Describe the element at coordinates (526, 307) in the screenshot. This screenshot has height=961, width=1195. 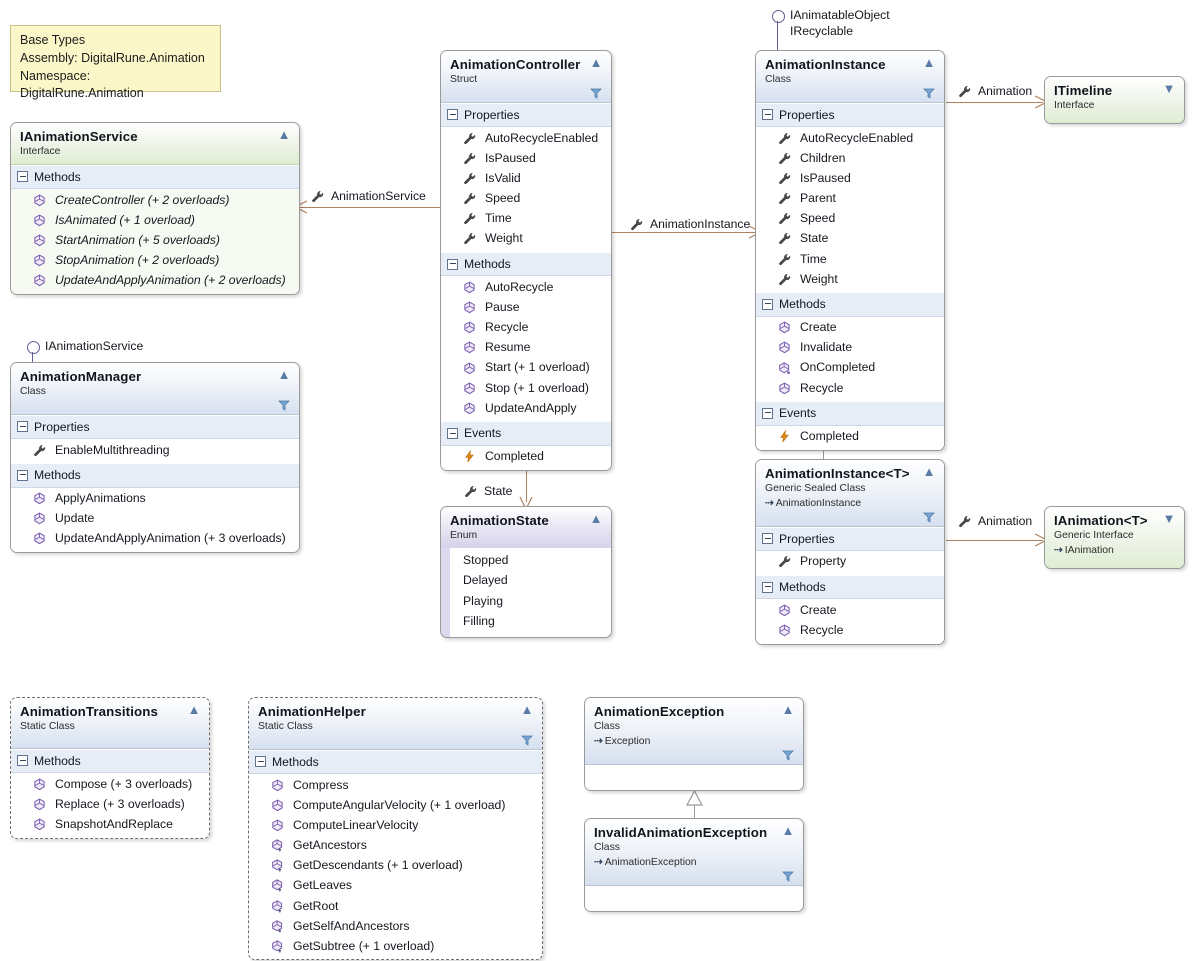
I see `member-row: Pause` at that location.